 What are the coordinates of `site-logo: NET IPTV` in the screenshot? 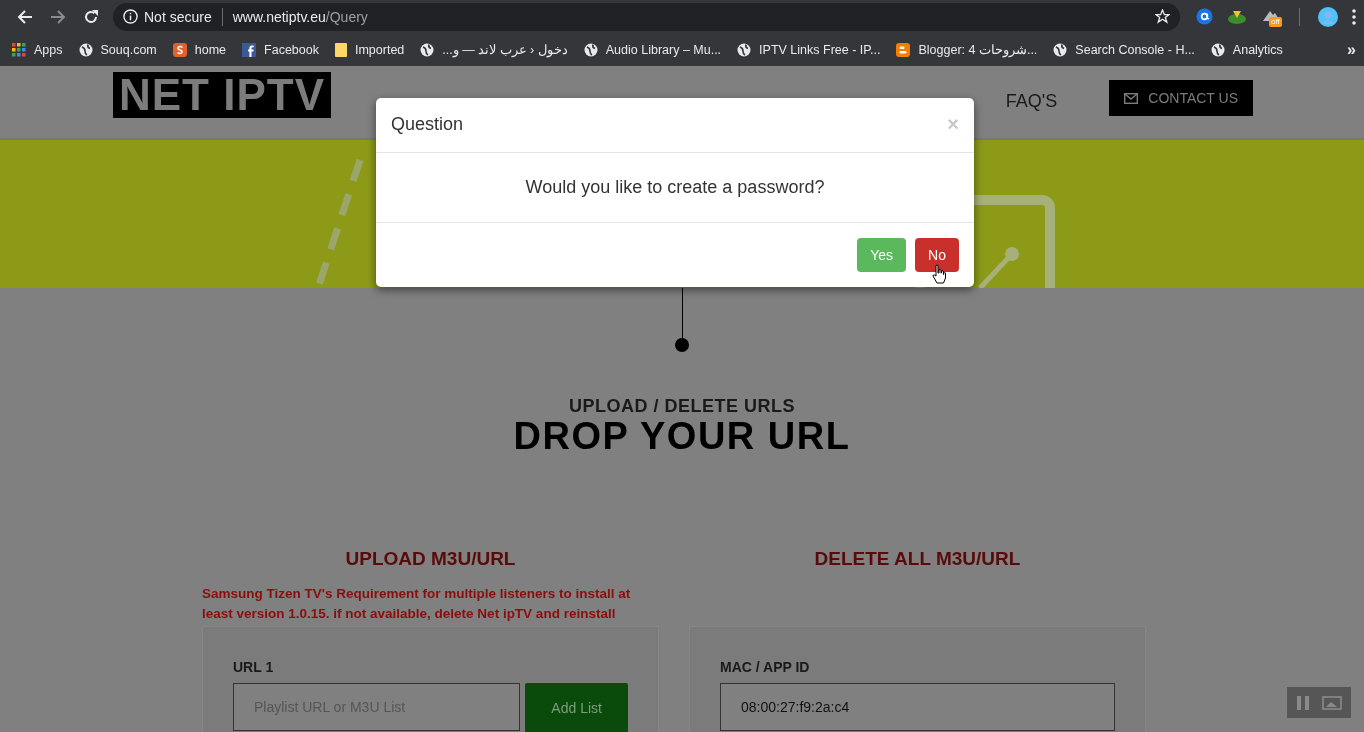 It's located at (222, 95).